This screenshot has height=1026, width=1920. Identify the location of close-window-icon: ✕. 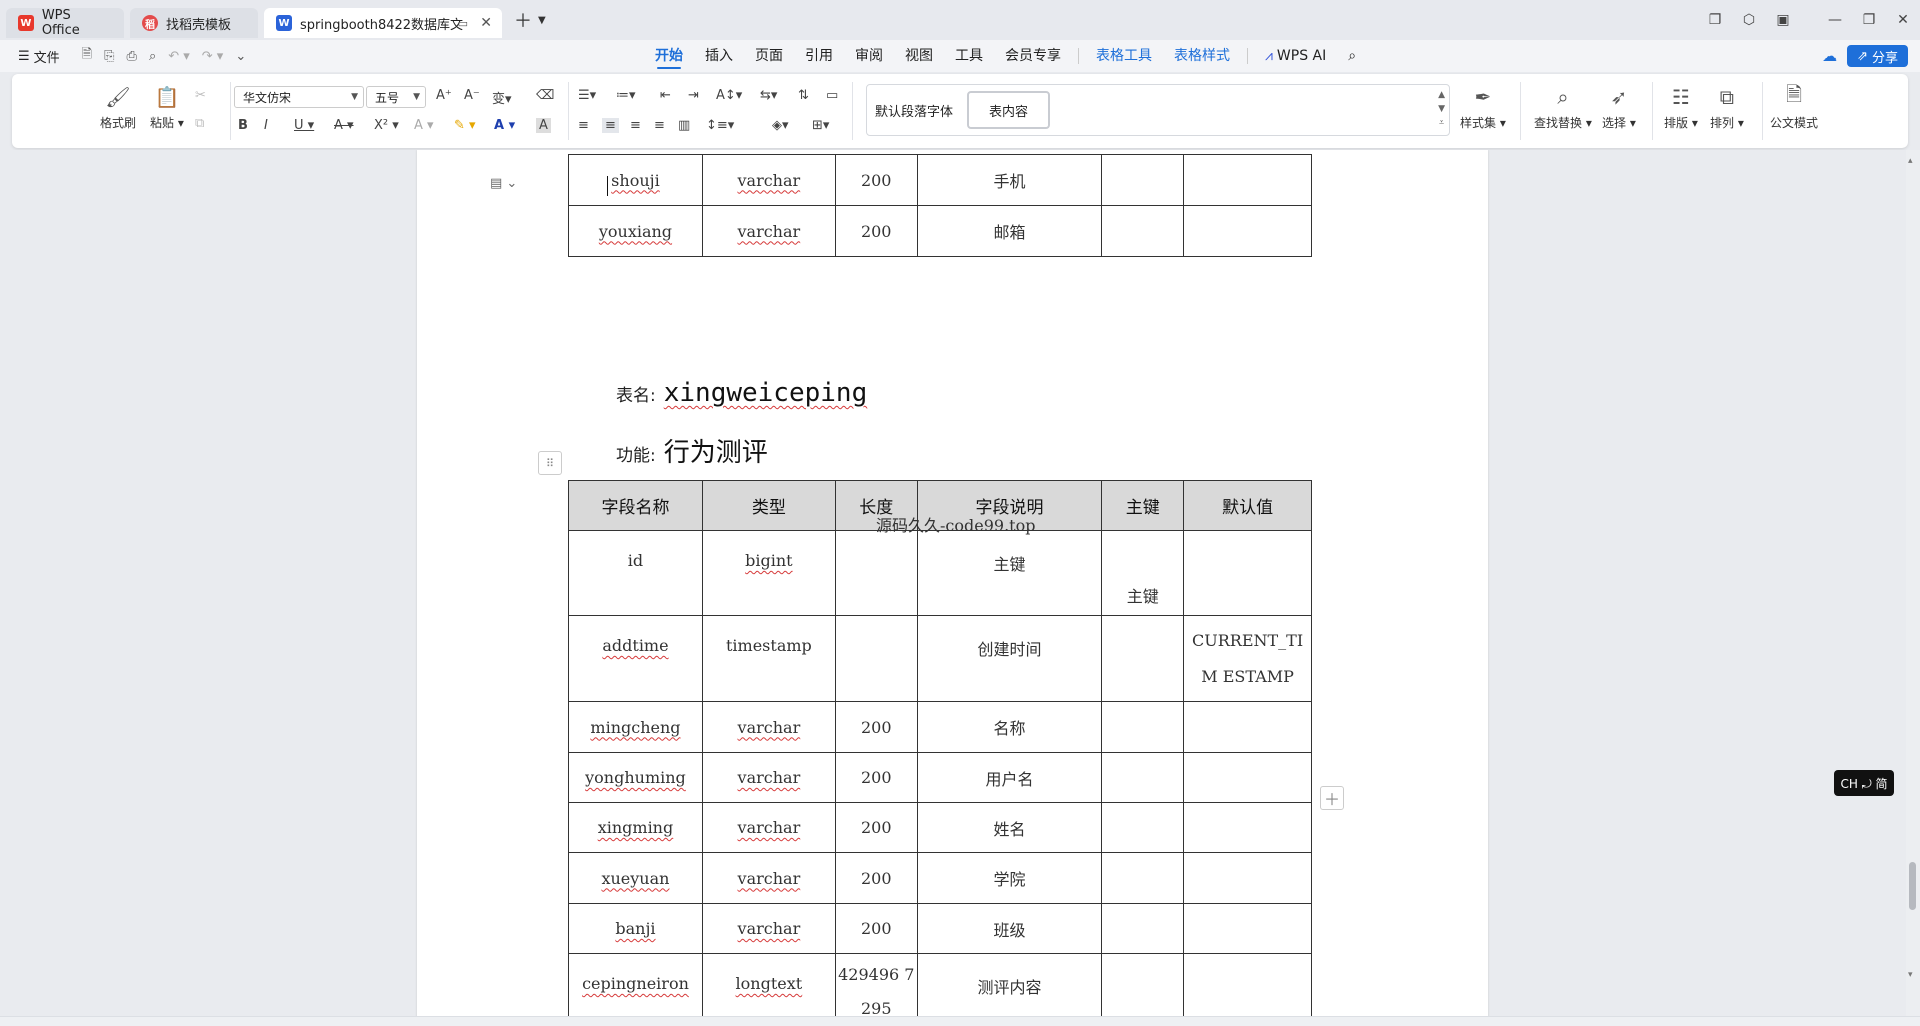
(1903, 20).